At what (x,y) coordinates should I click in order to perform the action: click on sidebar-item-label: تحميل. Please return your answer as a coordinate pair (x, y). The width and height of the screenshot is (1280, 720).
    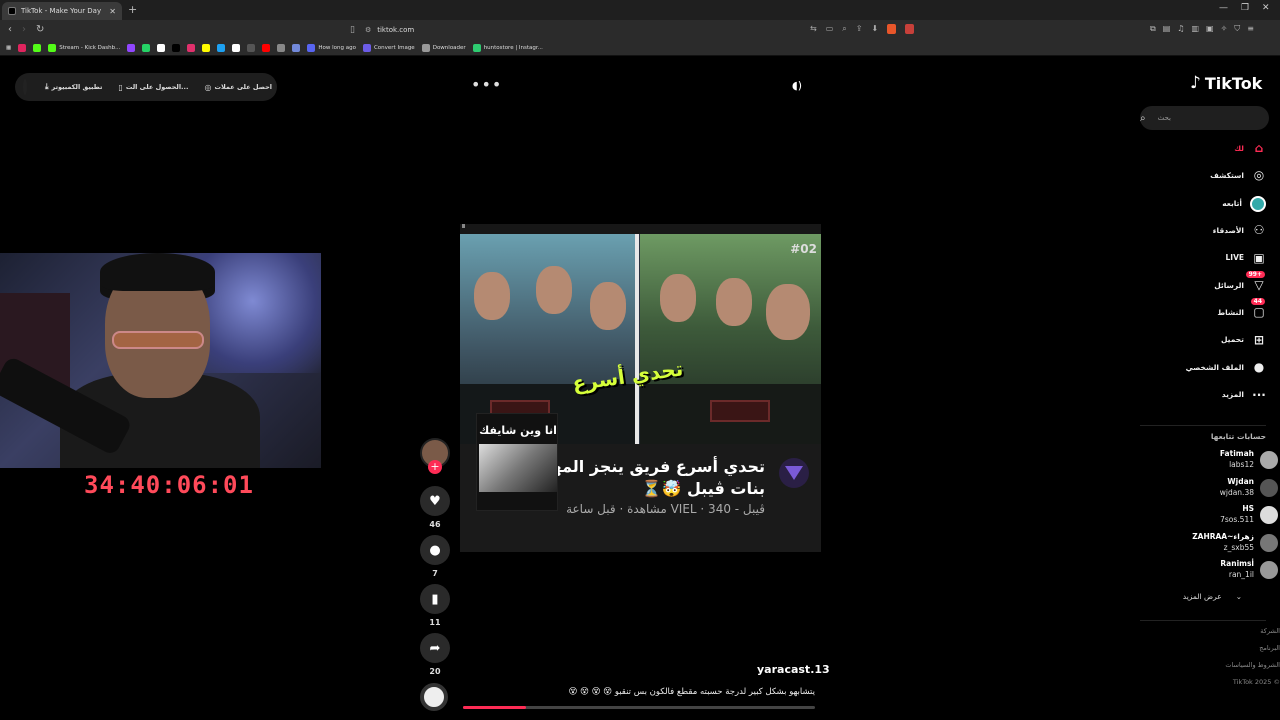
    Looking at the image, I should click on (1232, 340).